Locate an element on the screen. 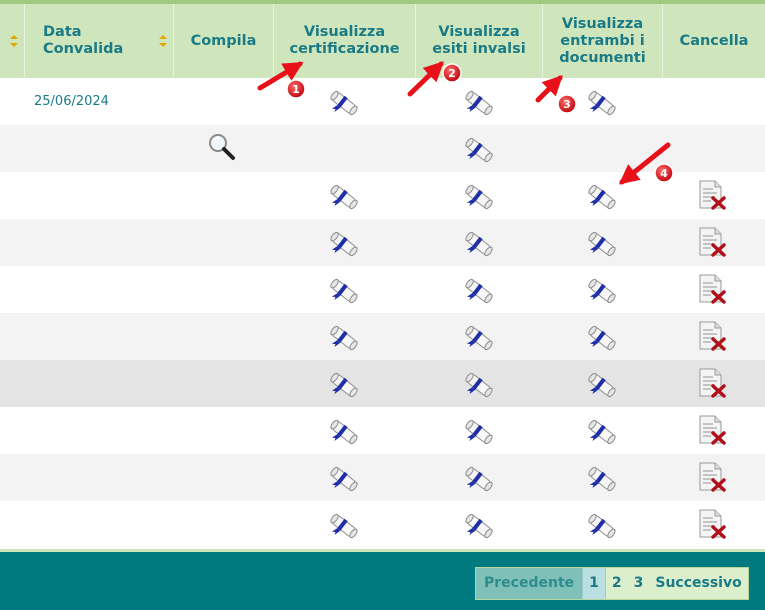 This screenshot has height=610, width=765. header-data-convalida: Data Convalida is located at coordinates (99, 41).